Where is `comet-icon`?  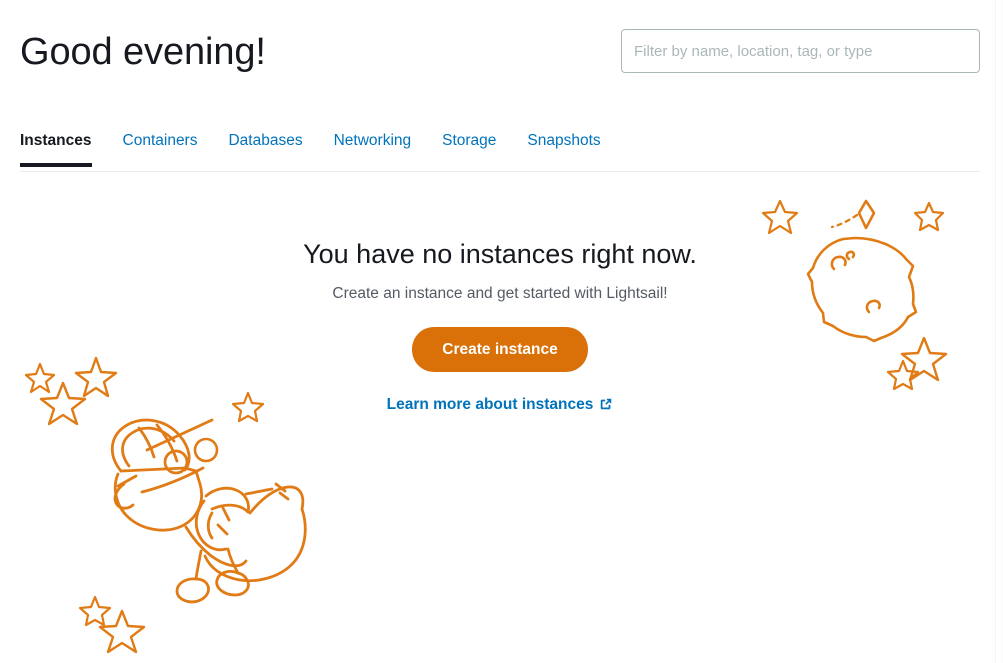 comet-icon is located at coordinates (866, 214).